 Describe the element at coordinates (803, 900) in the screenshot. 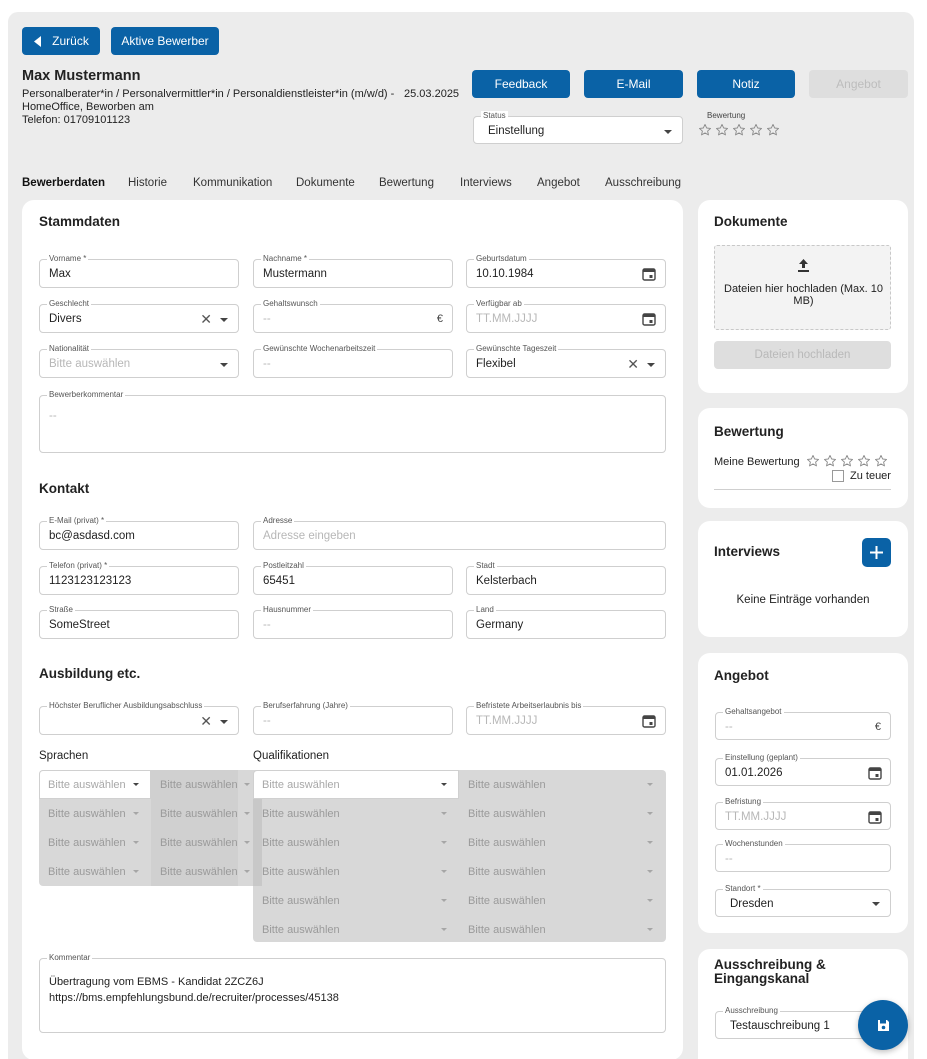

I see `location-select: Standort * Dresden` at that location.